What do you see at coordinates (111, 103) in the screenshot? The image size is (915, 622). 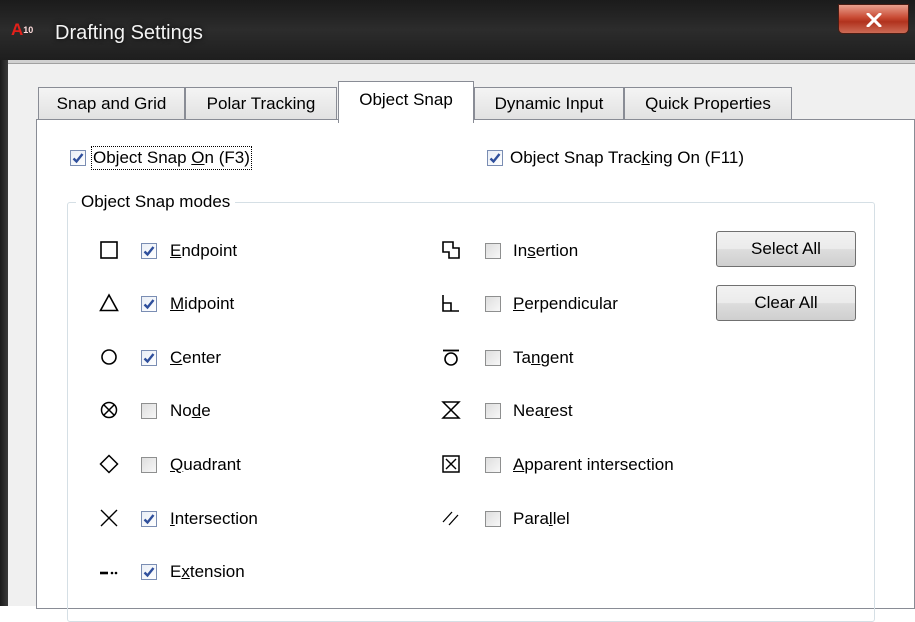 I see `tab-snap-and-grid: Snap and Grid` at bounding box center [111, 103].